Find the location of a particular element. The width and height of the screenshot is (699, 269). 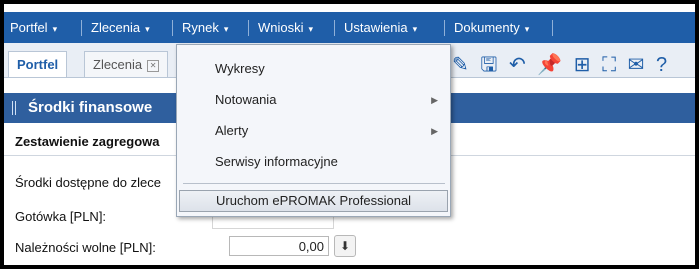

menu-ustawienia-label: Ustawienia is located at coordinates (376, 27).